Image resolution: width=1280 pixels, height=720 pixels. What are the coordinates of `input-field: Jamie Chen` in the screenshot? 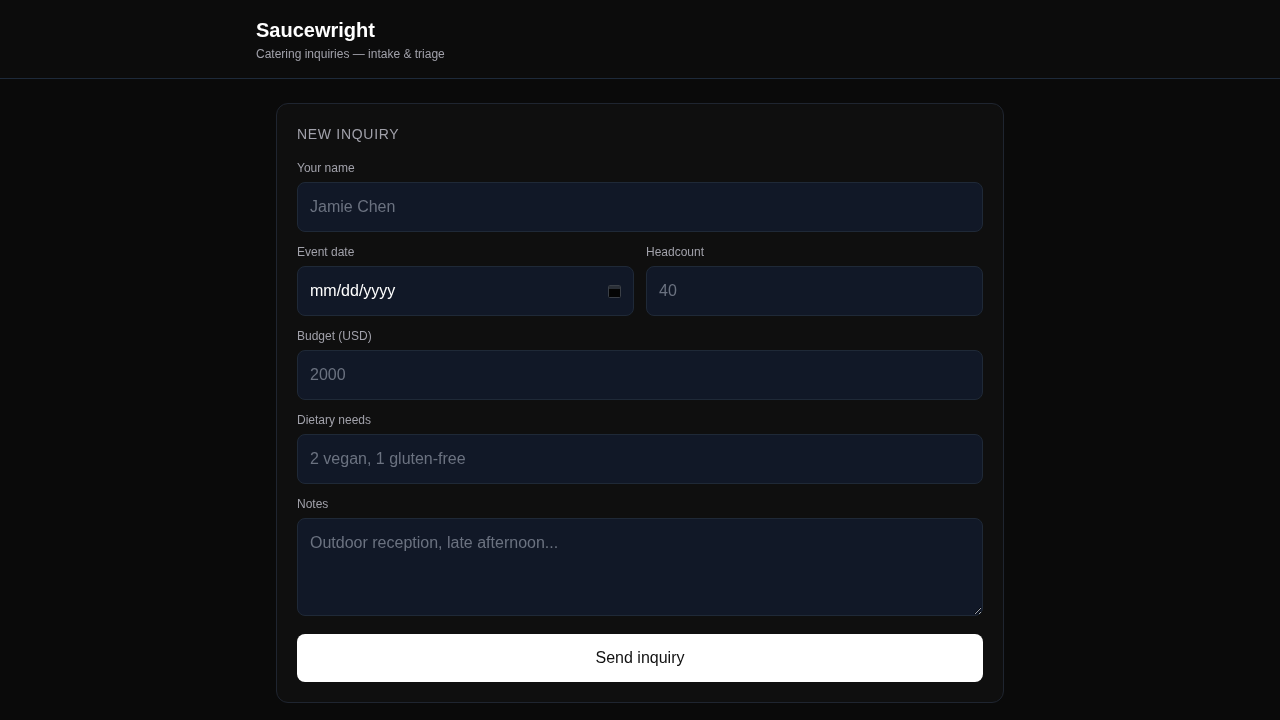 It's located at (640, 207).